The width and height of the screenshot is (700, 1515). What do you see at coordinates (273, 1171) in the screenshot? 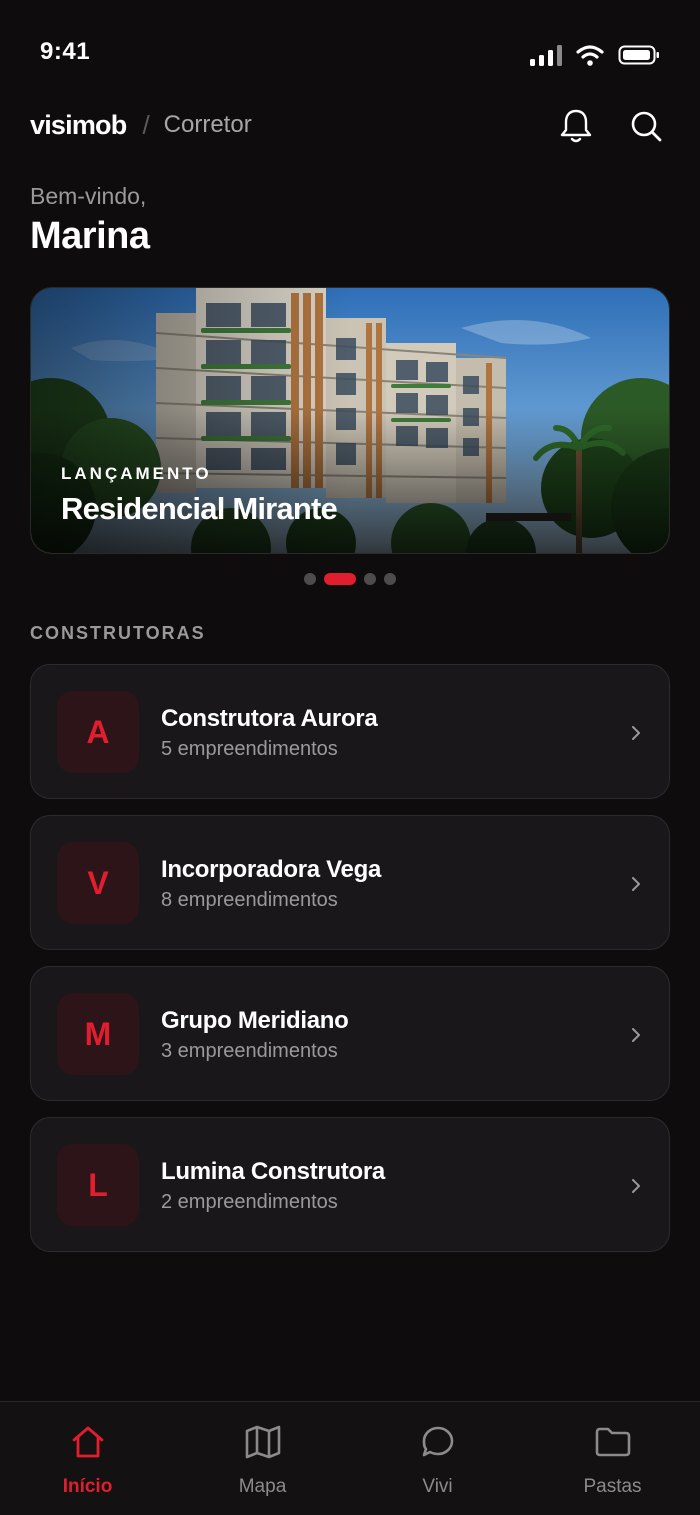
I see `builder-name: Lumina Construtora` at bounding box center [273, 1171].